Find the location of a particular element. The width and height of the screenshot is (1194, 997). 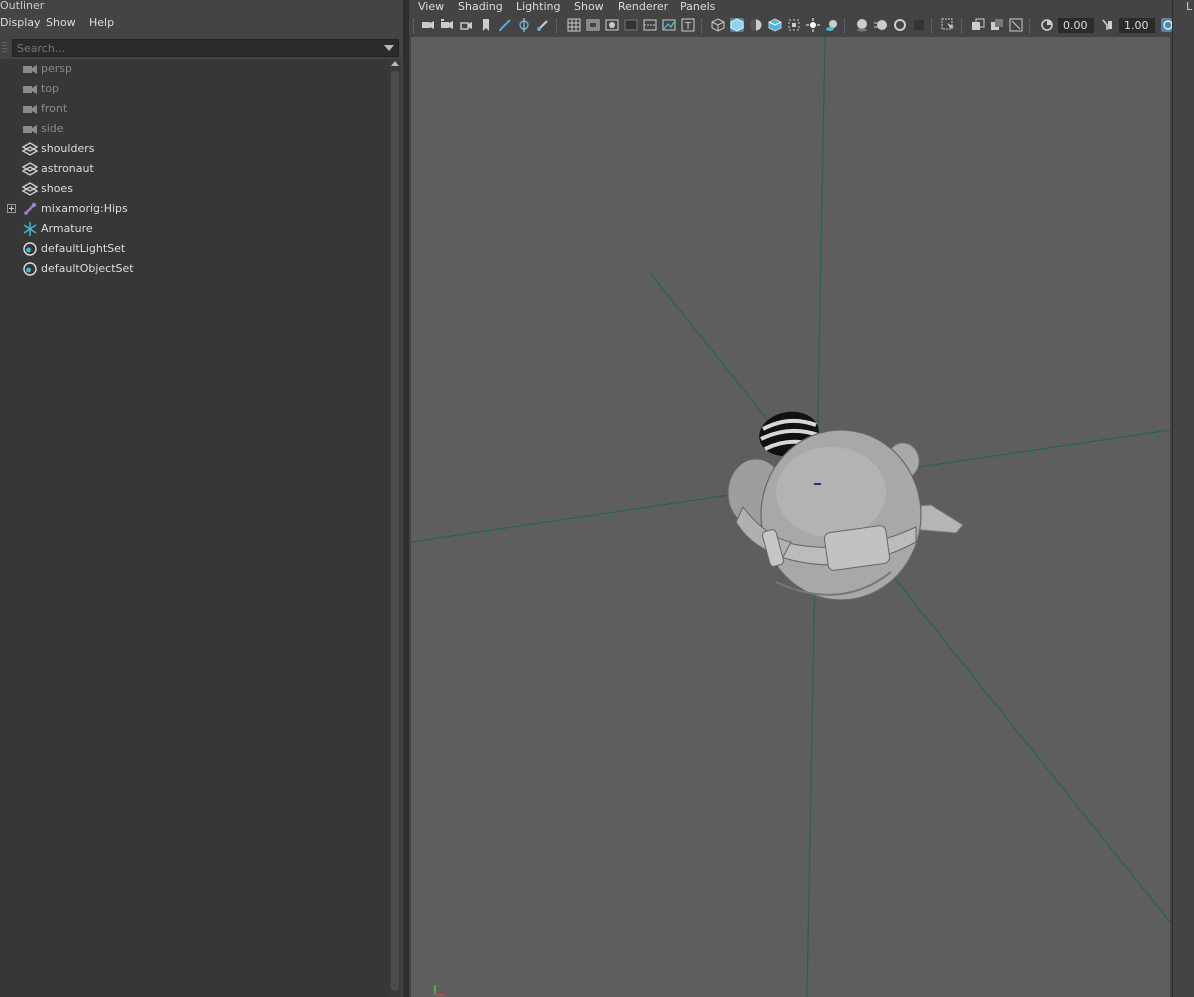

camera-attributes-icon is located at coordinates (447, 25).